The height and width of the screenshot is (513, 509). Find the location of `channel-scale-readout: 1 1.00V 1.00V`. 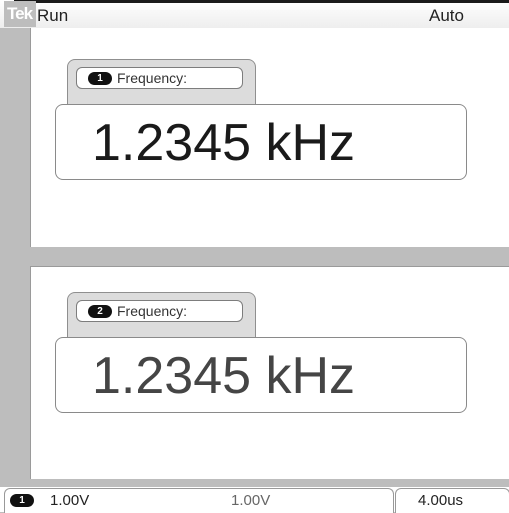

channel-scale-readout: 1 1.00V 1.00V is located at coordinates (199, 500).